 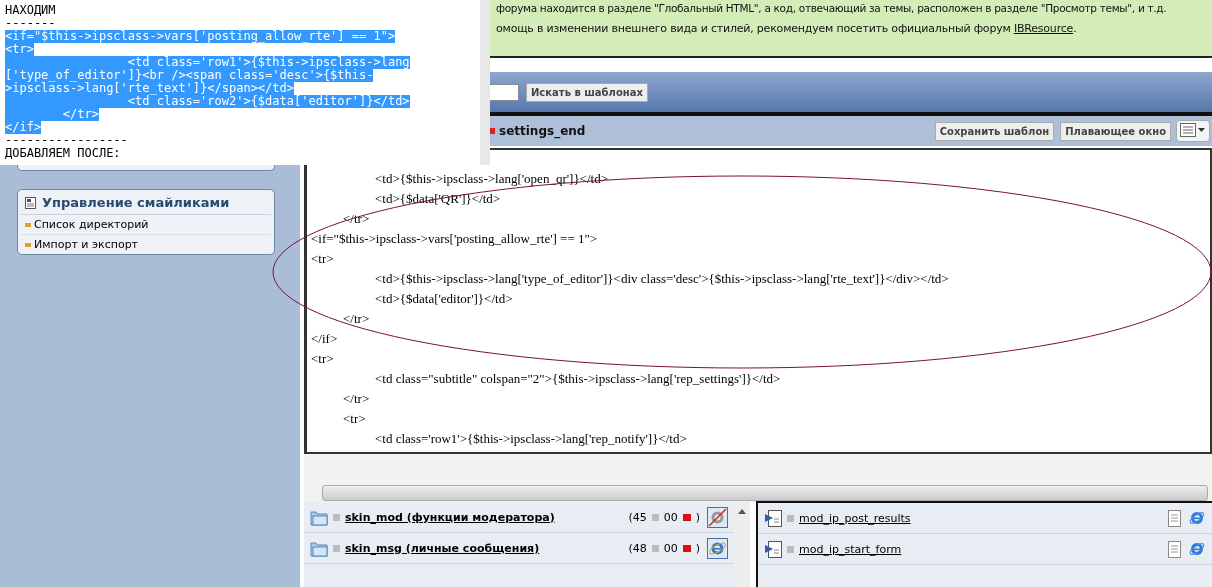 I want to click on code-line: <td>{$data['editor']}</td>, so click(x=443, y=299).